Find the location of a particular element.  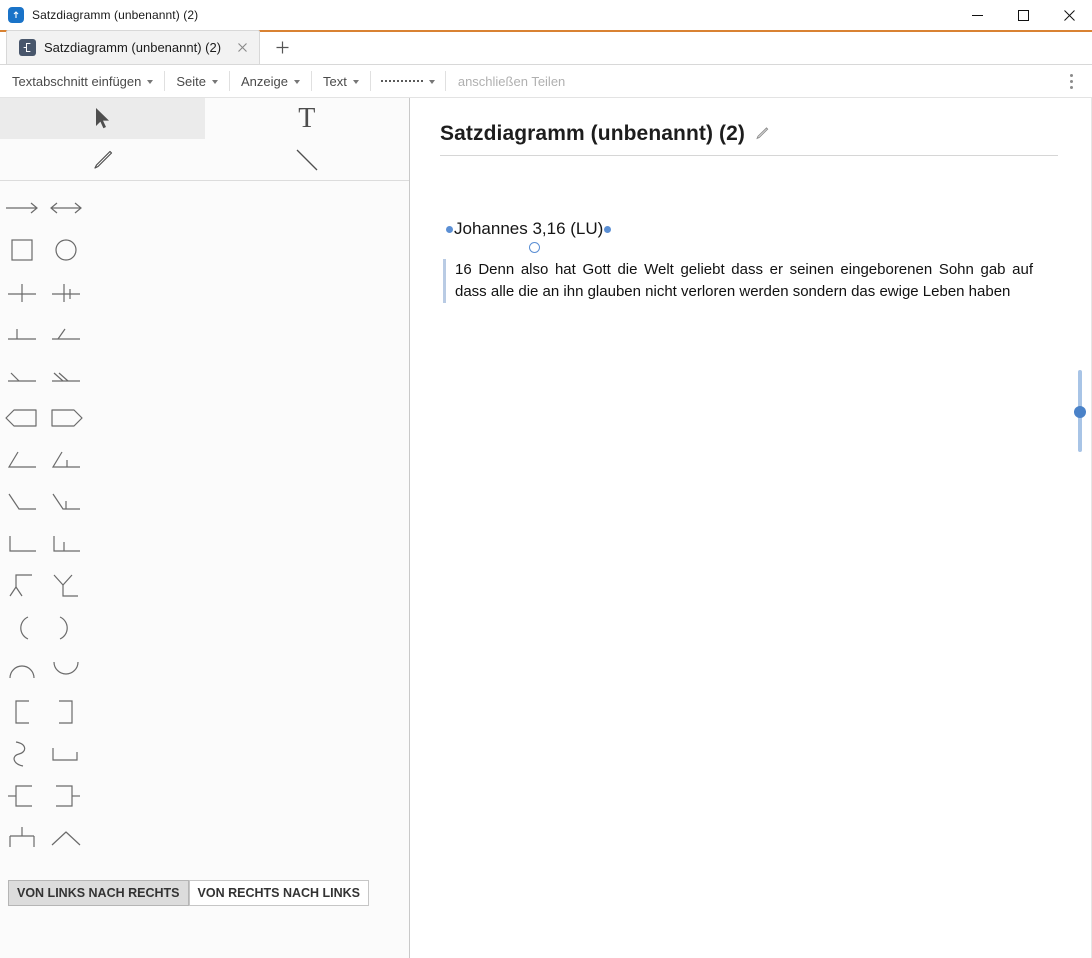

page-title: Satzdiagramm (unbenannt) (2) is located at coordinates (592, 133).